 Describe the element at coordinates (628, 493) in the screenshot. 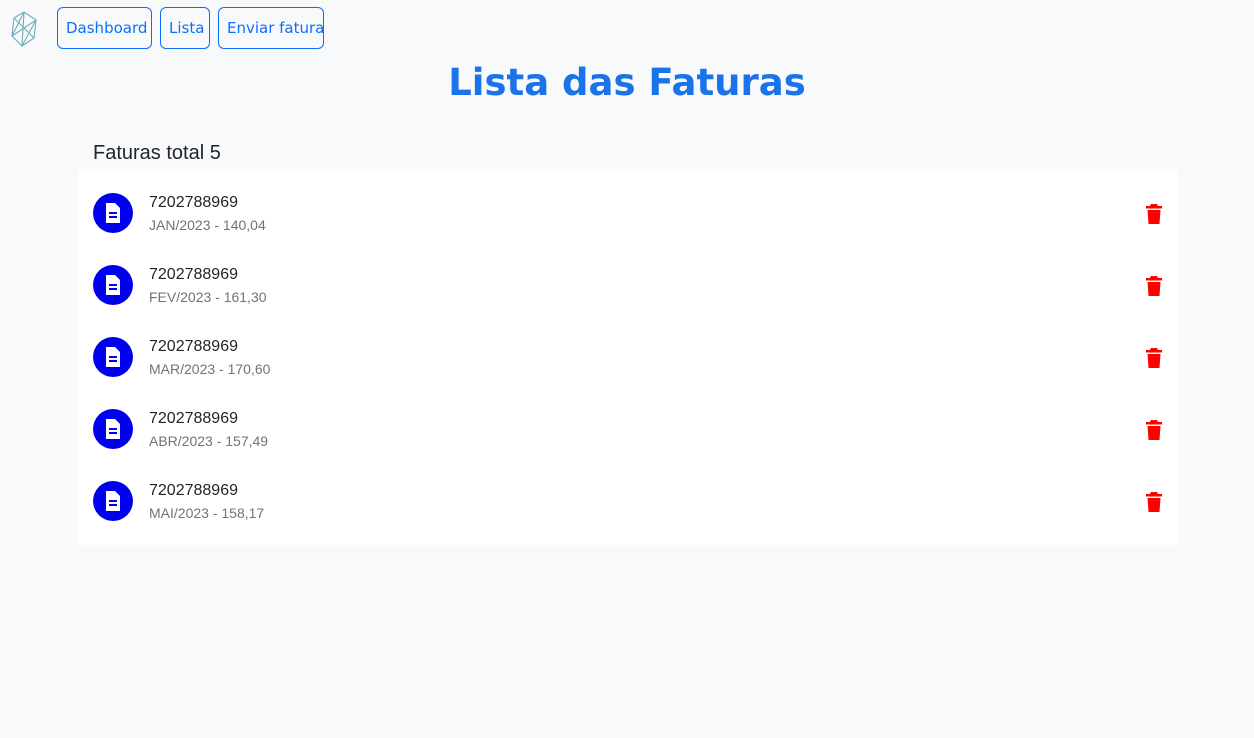

I see `list-item: 7202788969 MAI/2023 - 158,17` at that location.